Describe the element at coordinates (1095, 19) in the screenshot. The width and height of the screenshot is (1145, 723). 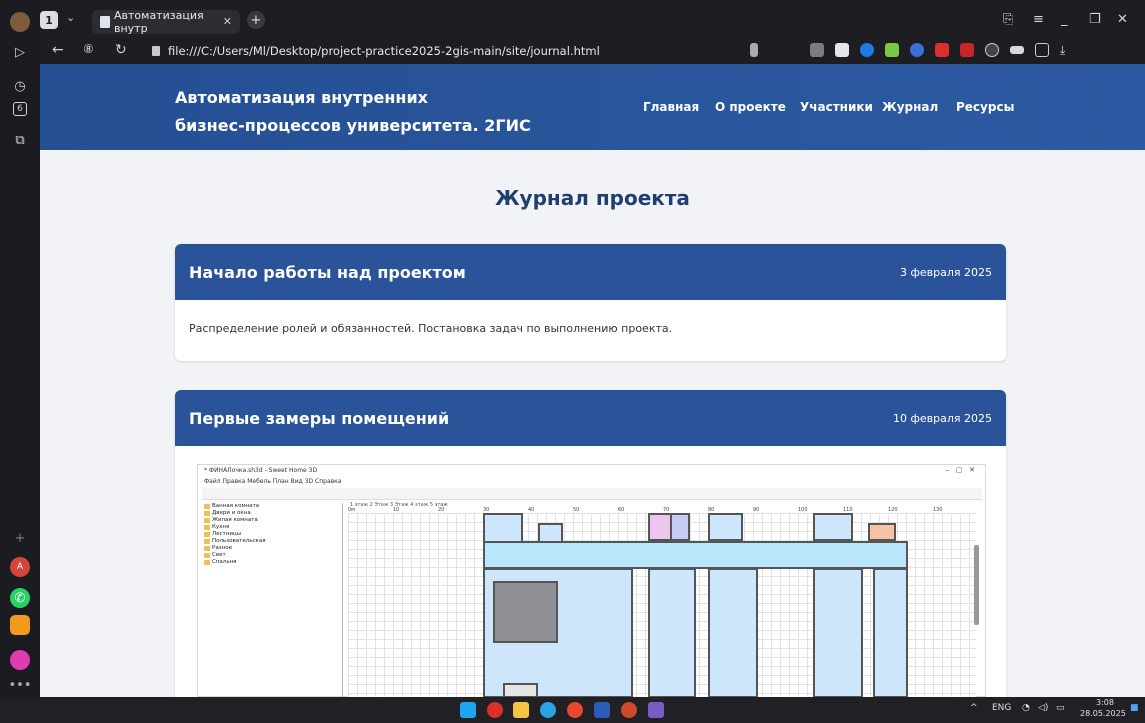
I see `restore-icon: ❐` at that location.